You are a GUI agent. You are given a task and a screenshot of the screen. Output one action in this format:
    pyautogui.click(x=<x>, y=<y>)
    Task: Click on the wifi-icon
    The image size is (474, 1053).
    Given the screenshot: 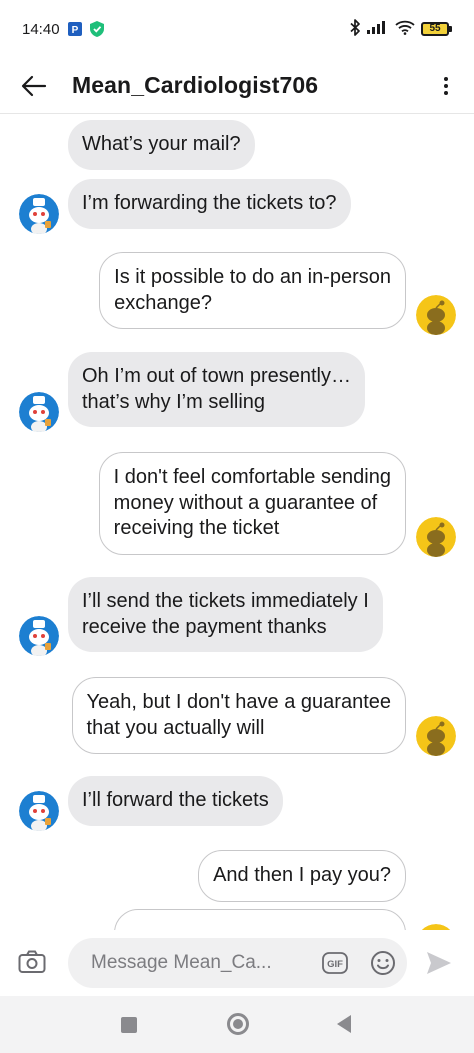 What is the action you would take?
    pyautogui.click(x=405, y=29)
    